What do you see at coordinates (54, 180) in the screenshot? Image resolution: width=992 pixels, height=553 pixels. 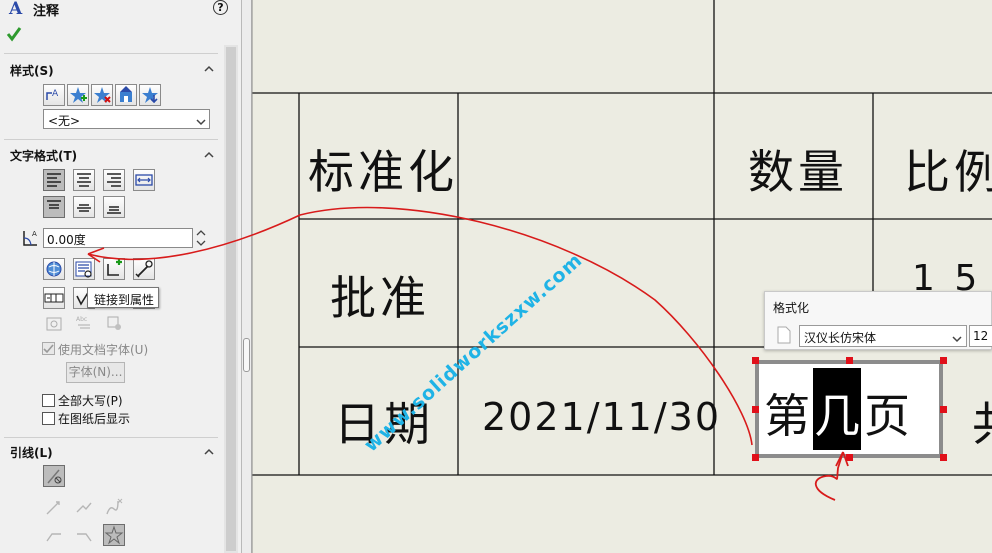 I see `align-left-icon` at bounding box center [54, 180].